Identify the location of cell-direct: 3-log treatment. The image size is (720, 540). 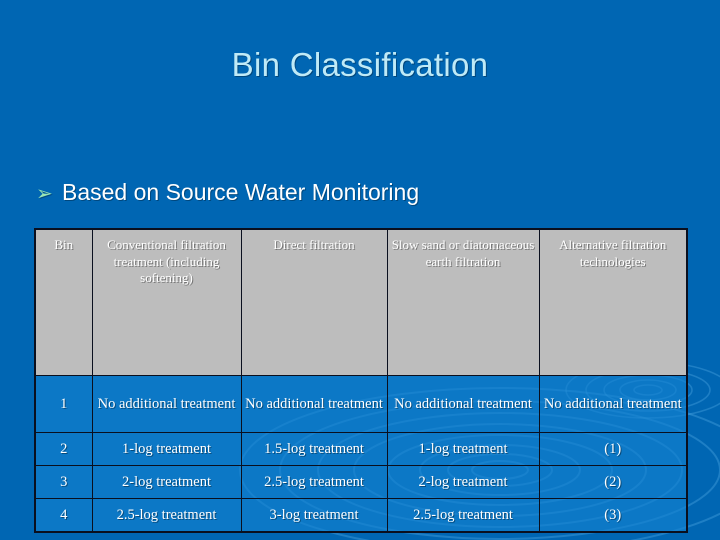
(314, 515).